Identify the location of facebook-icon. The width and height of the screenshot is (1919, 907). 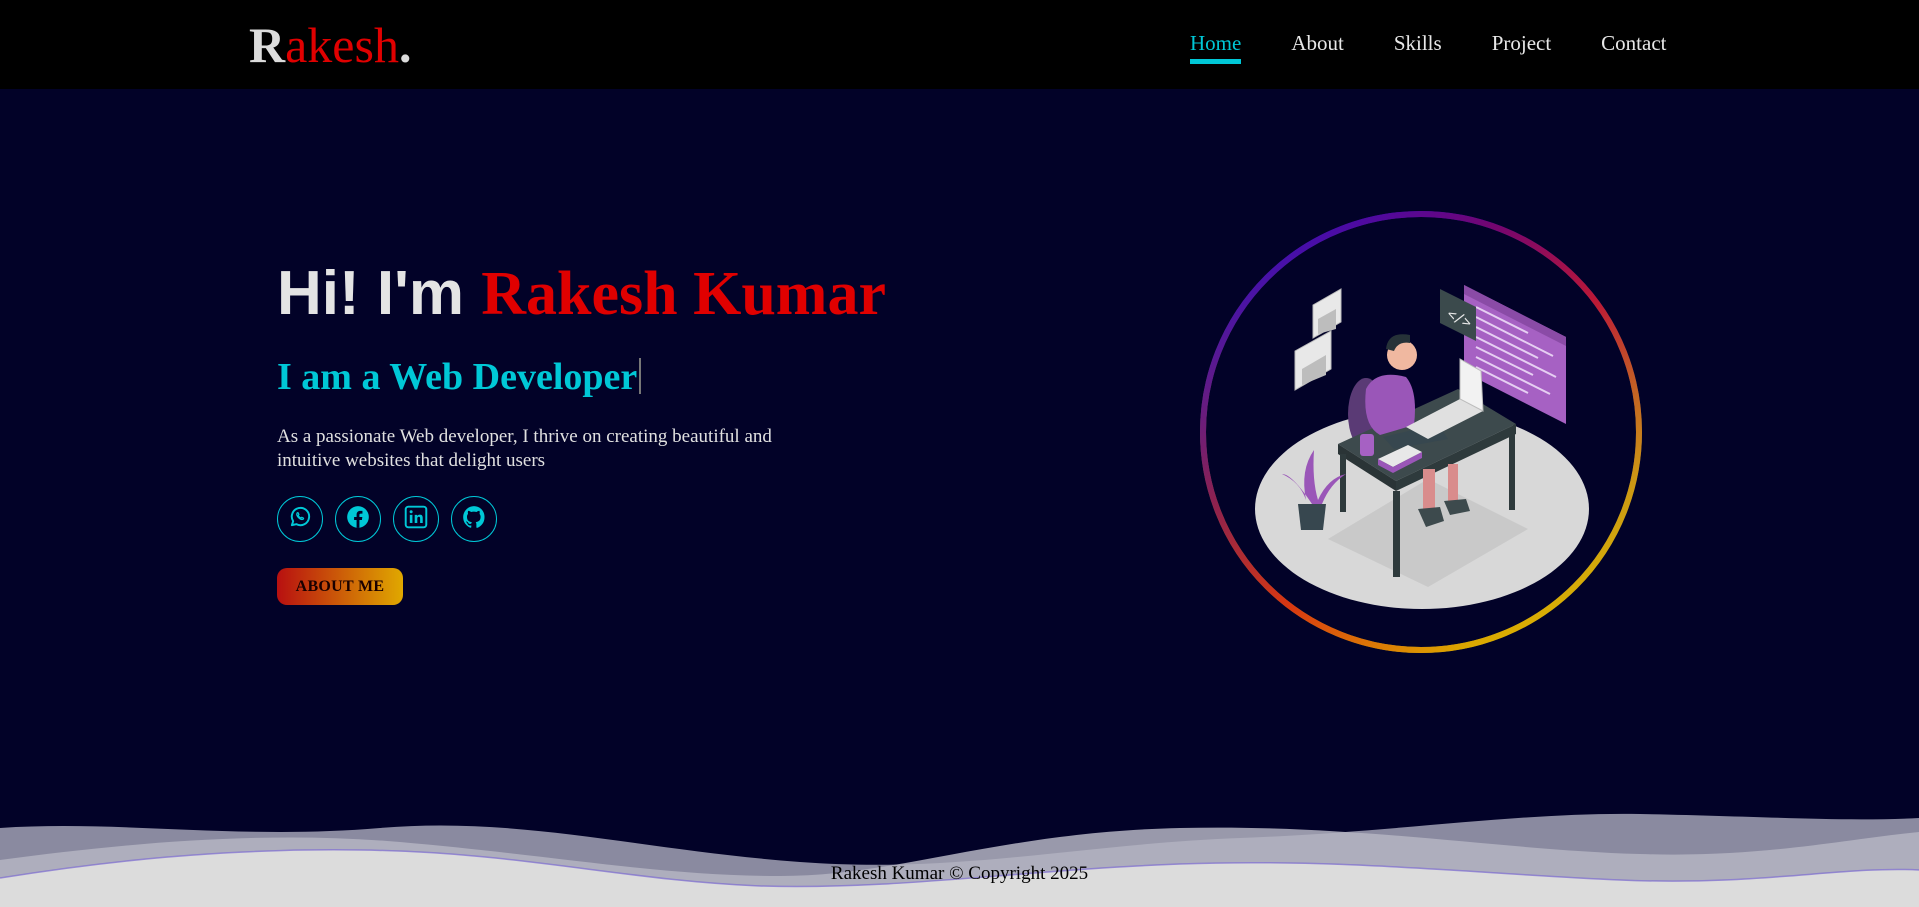
(358, 519).